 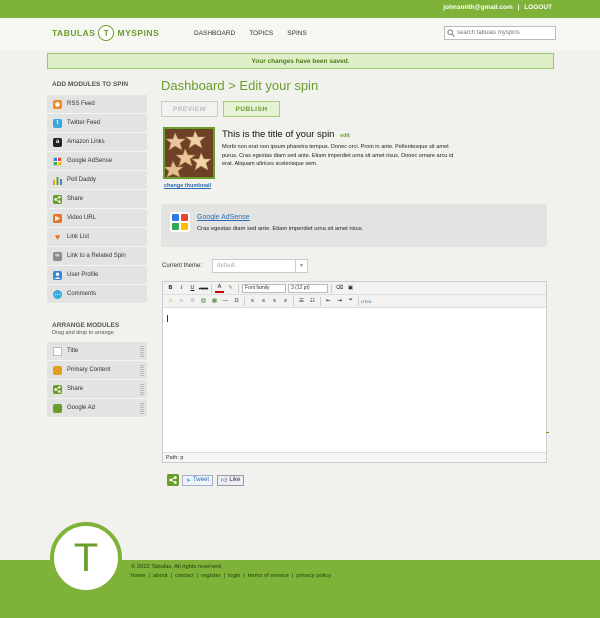 What do you see at coordinates (328, 301) in the screenshot?
I see `outdent-icon: ⇤` at bounding box center [328, 301].